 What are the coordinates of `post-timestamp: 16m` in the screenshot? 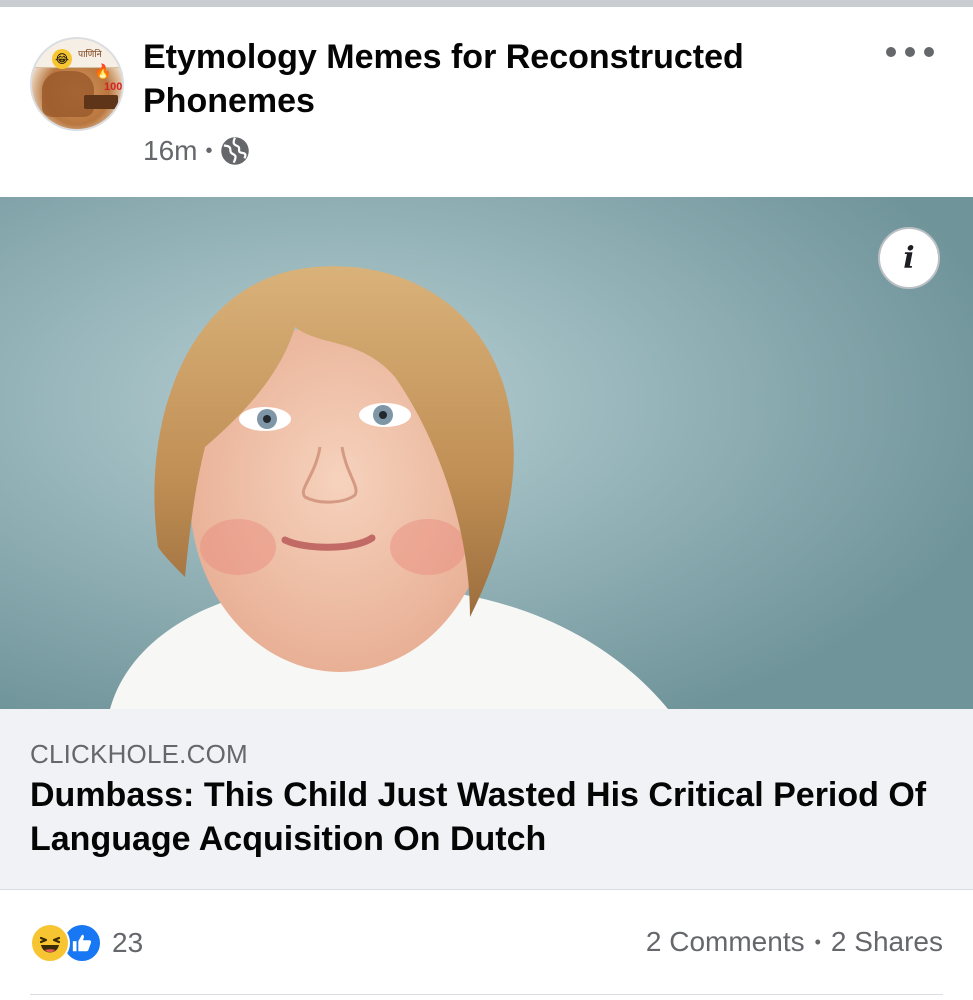 It's located at (170, 151).